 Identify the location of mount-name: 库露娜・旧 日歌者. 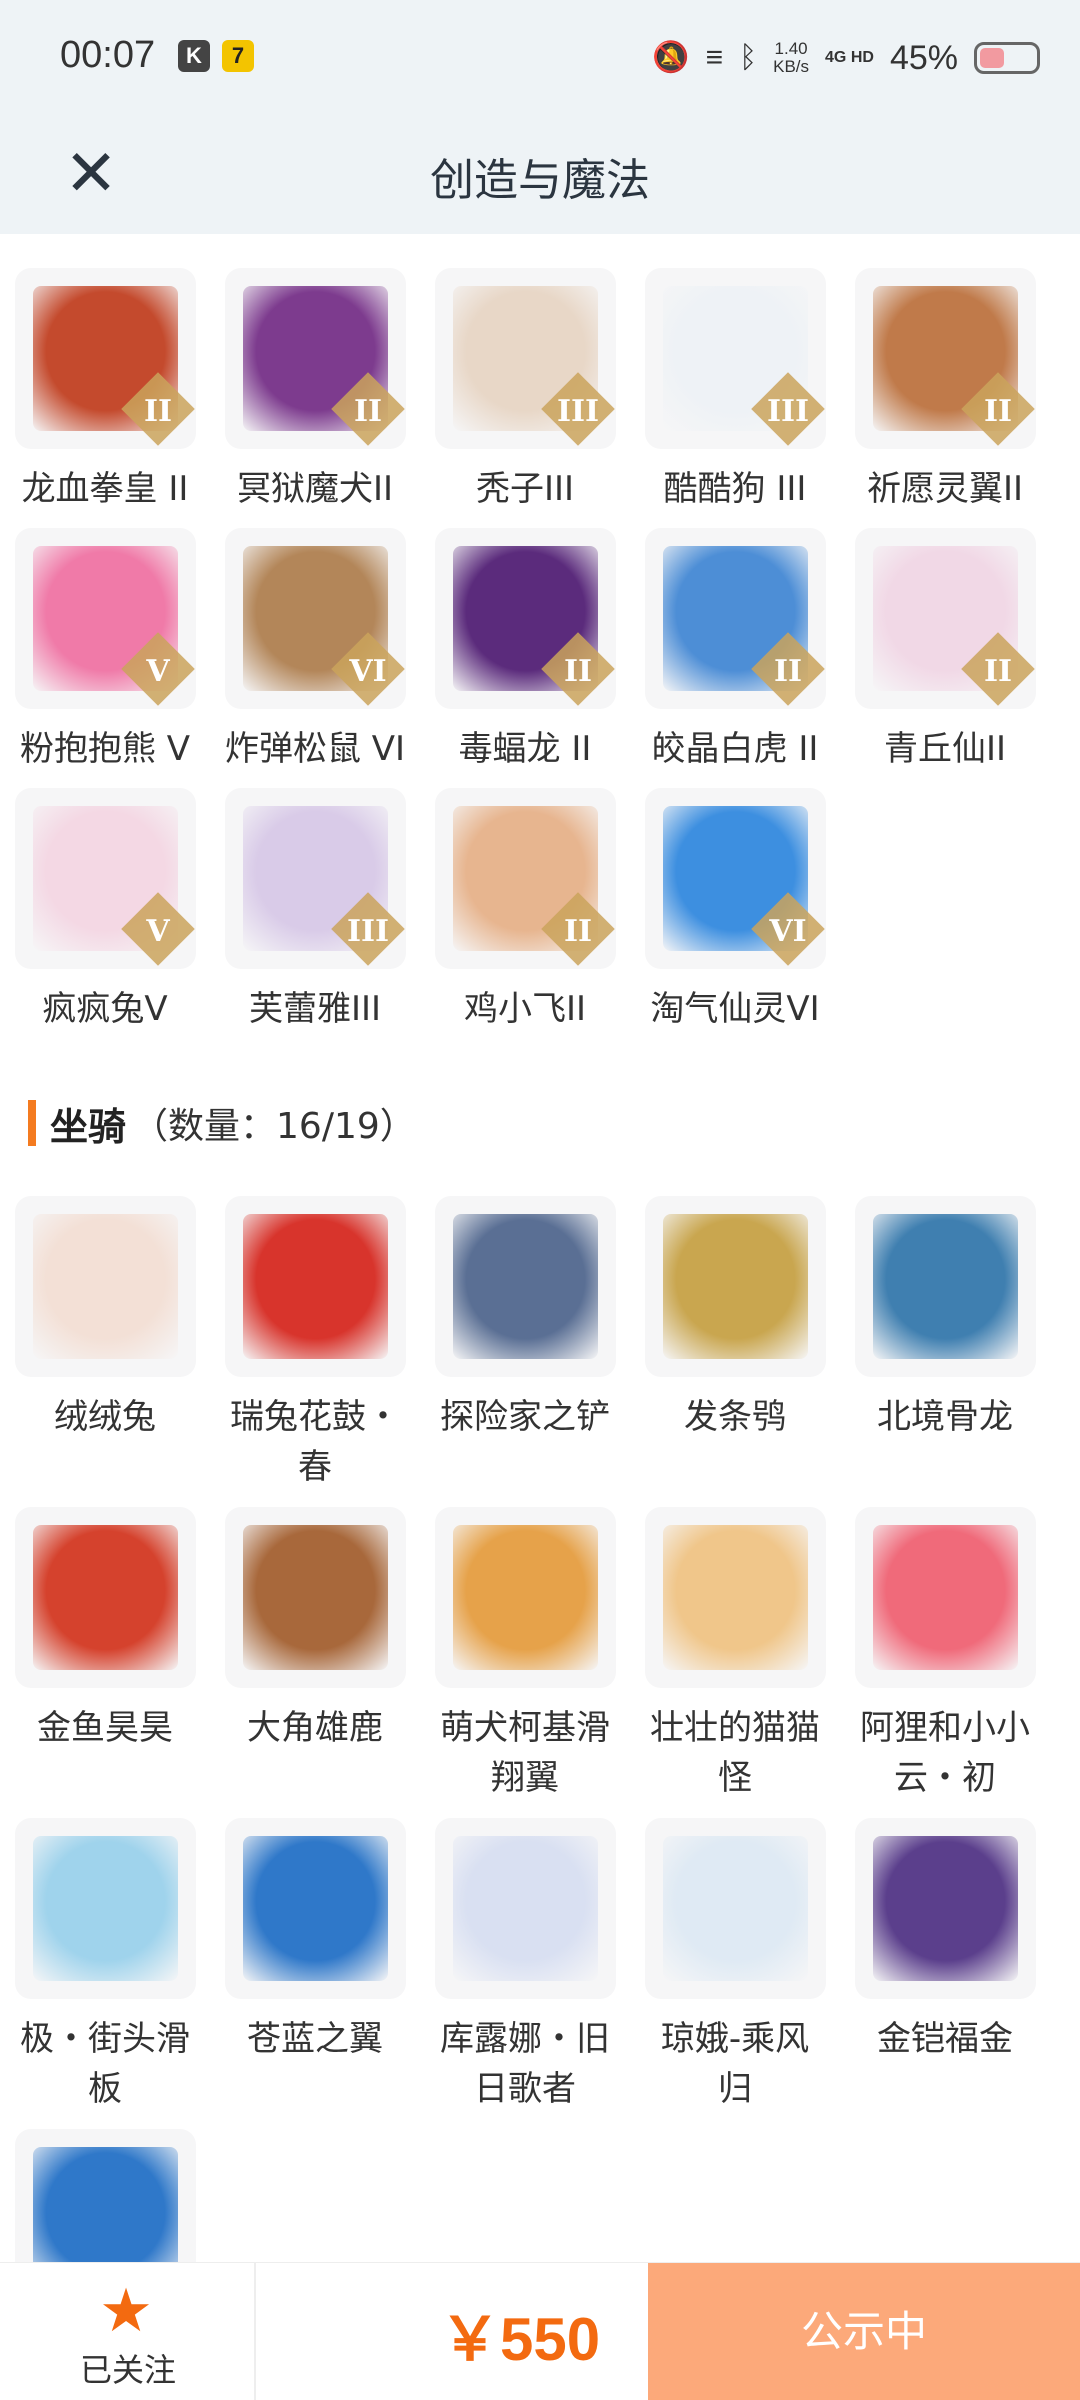
(525, 2064).